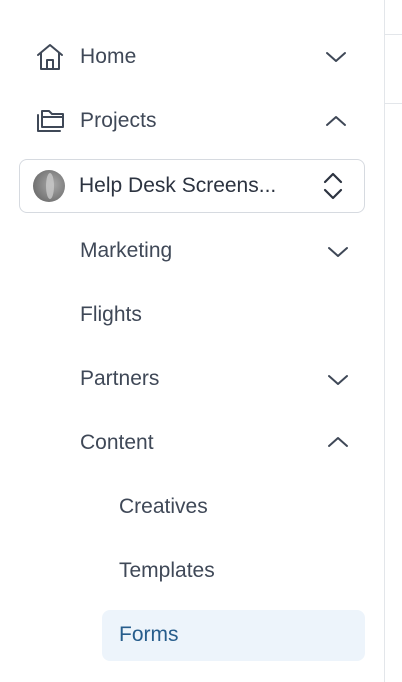  What do you see at coordinates (192, 121) in the screenshot?
I see `sidebar-item-projects: Projects` at bounding box center [192, 121].